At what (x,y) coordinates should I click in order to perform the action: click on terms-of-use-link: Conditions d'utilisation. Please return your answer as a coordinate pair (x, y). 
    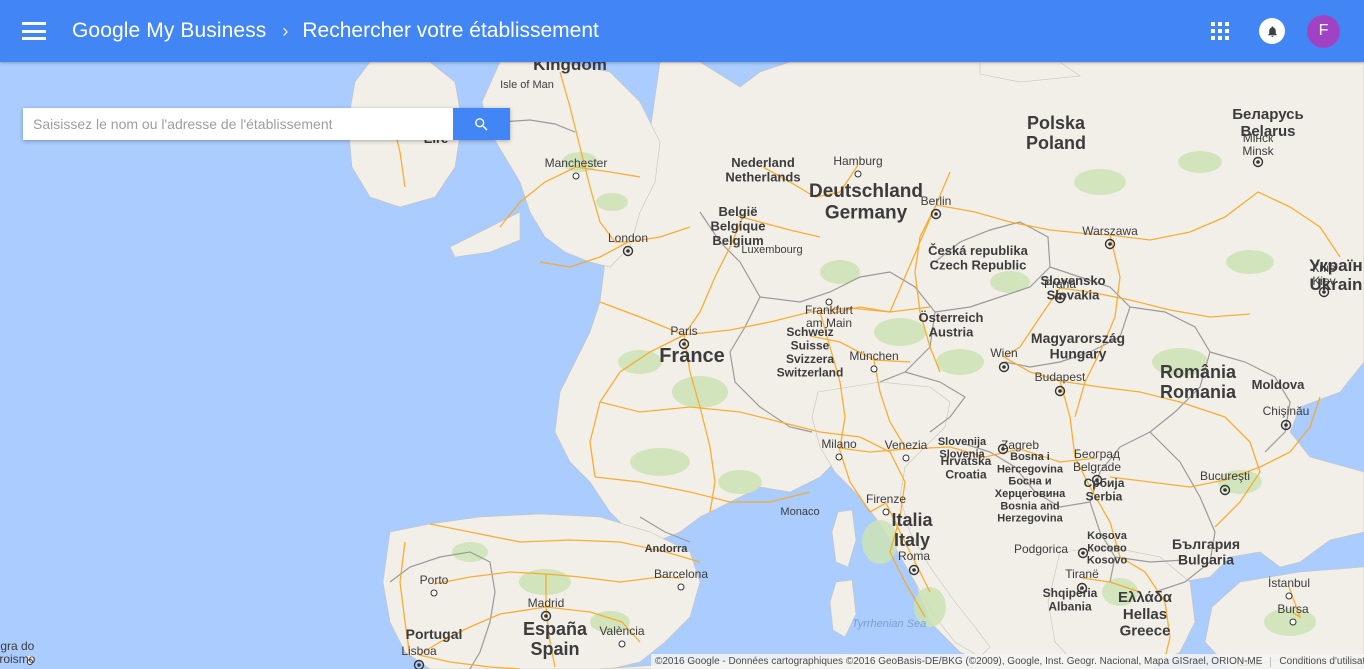
    Looking at the image, I should click on (1321, 661).